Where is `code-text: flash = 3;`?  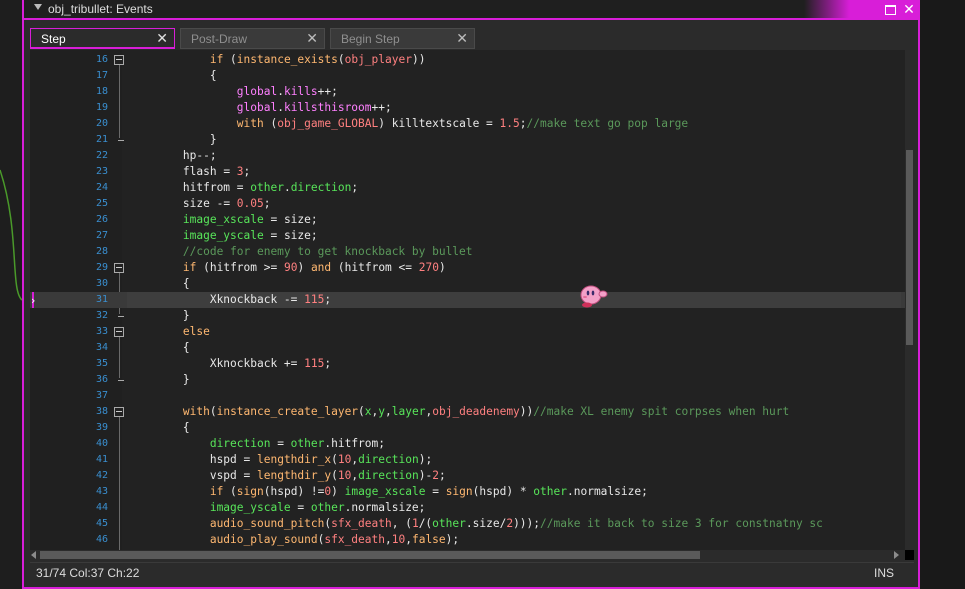 code-text: flash = 3; is located at coordinates (189, 172).